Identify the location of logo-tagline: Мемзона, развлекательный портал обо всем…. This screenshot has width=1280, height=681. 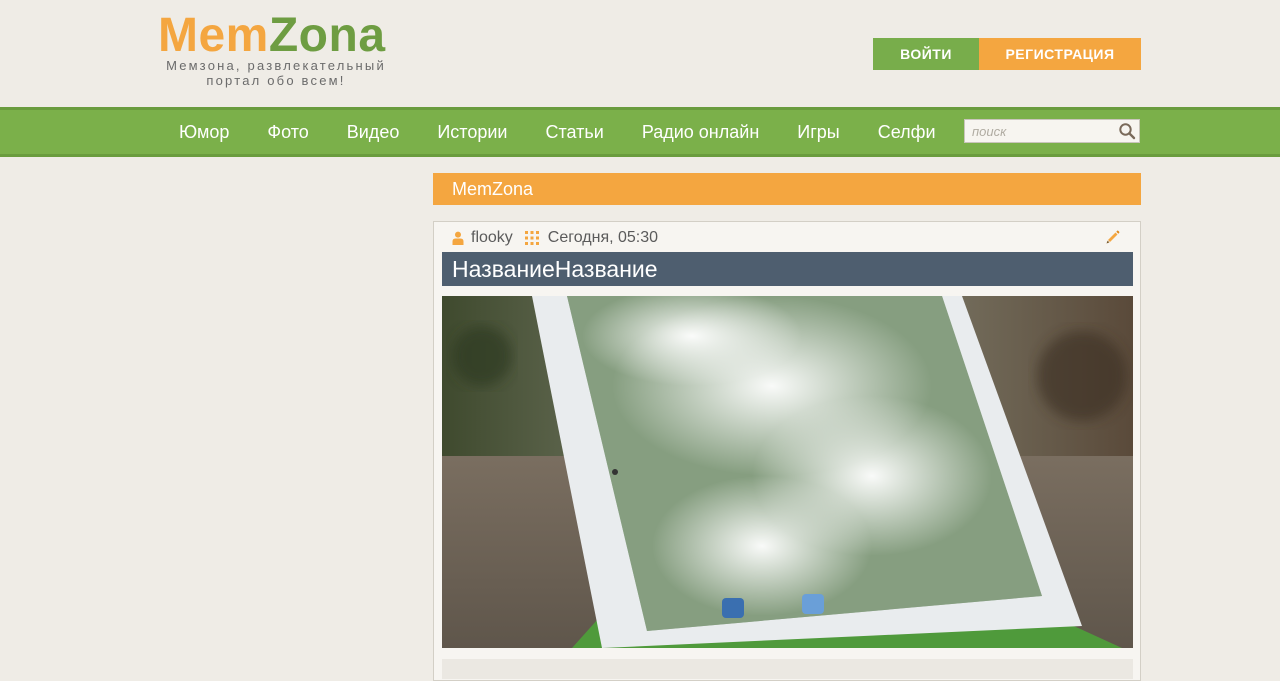
(276, 73).